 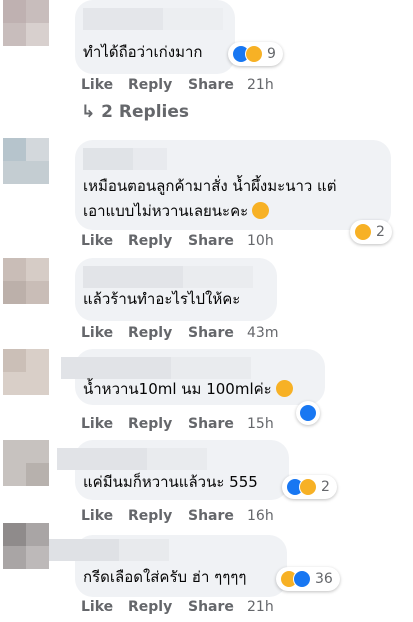 What do you see at coordinates (162, 299) in the screenshot?
I see `comment-text: แล้วร้านทำอะไรไปให้คะ` at bounding box center [162, 299].